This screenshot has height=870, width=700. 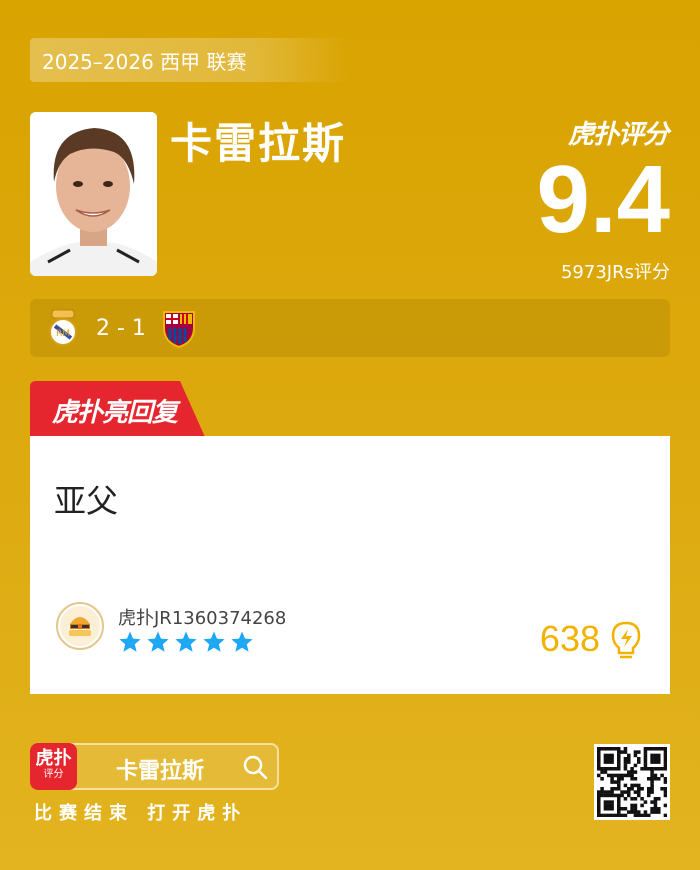 I want to click on match-result-bar: RM 2 - 1, so click(x=350, y=328).